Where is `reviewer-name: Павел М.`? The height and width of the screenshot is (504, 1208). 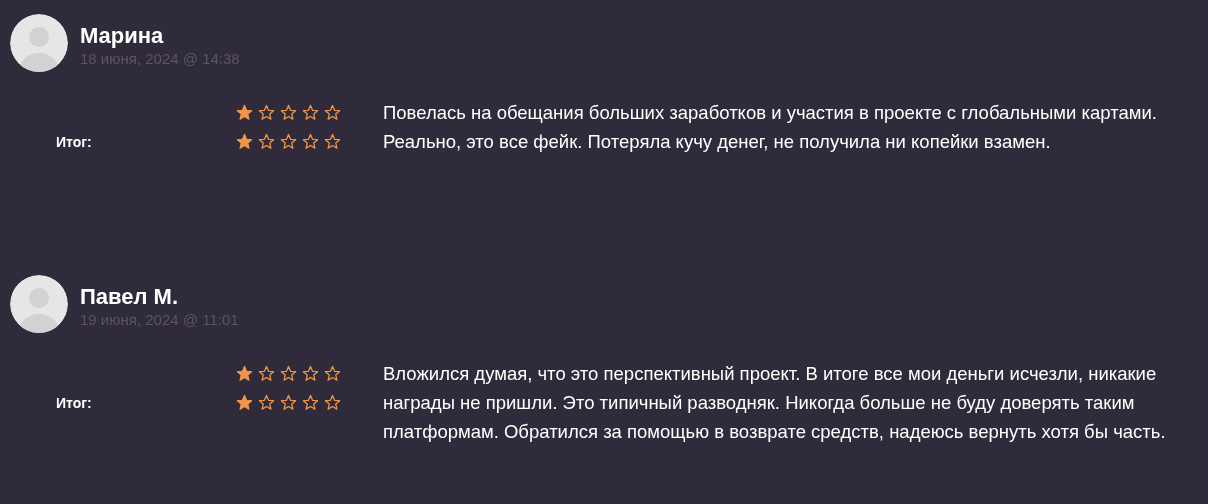 reviewer-name: Павел М. is located at coordinates (130, 297).